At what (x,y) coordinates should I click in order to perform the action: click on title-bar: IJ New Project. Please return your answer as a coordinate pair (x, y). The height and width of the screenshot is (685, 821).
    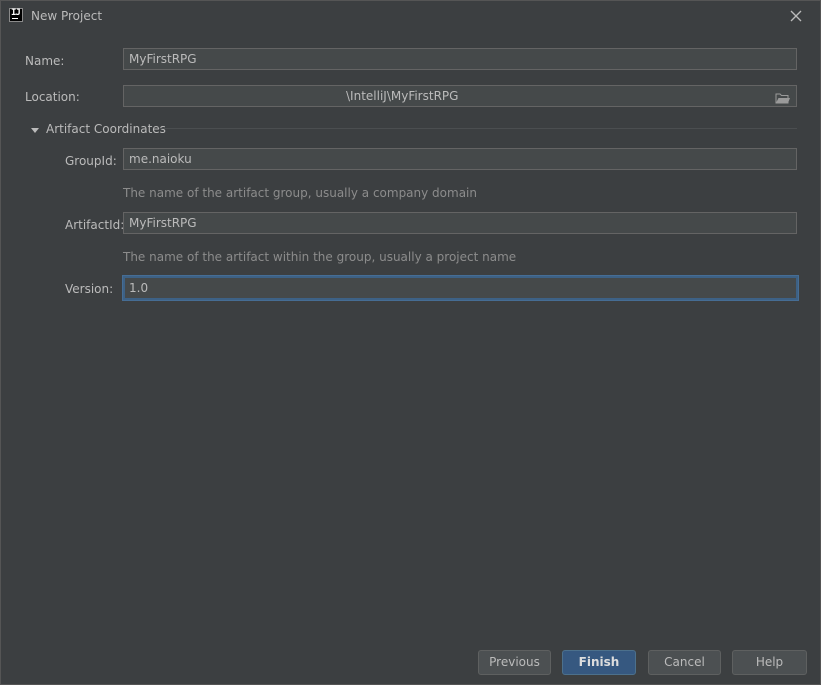
    Looking at the image, I should click on (410, 16).